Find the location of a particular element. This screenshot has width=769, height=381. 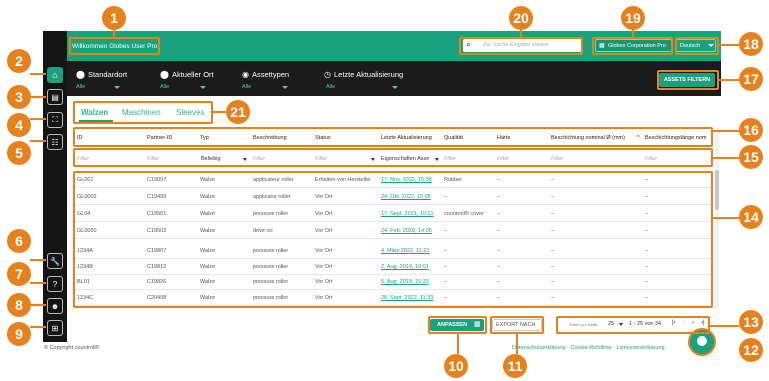

callout-badge: 14 is located at coordinates (751, 217).